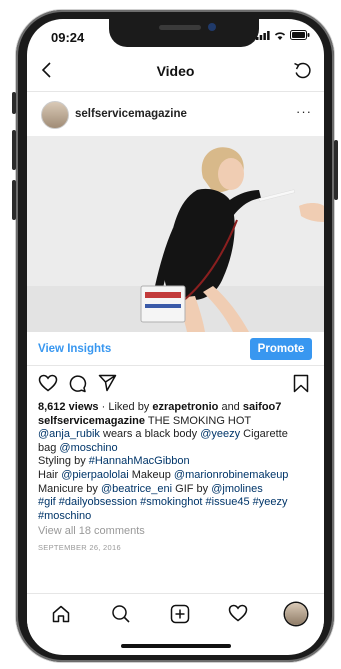  What do you see at coordinates (185, 407) in the screenshot?
I see `liker-1: ezrapetronio` at bounding box center [185, 407].